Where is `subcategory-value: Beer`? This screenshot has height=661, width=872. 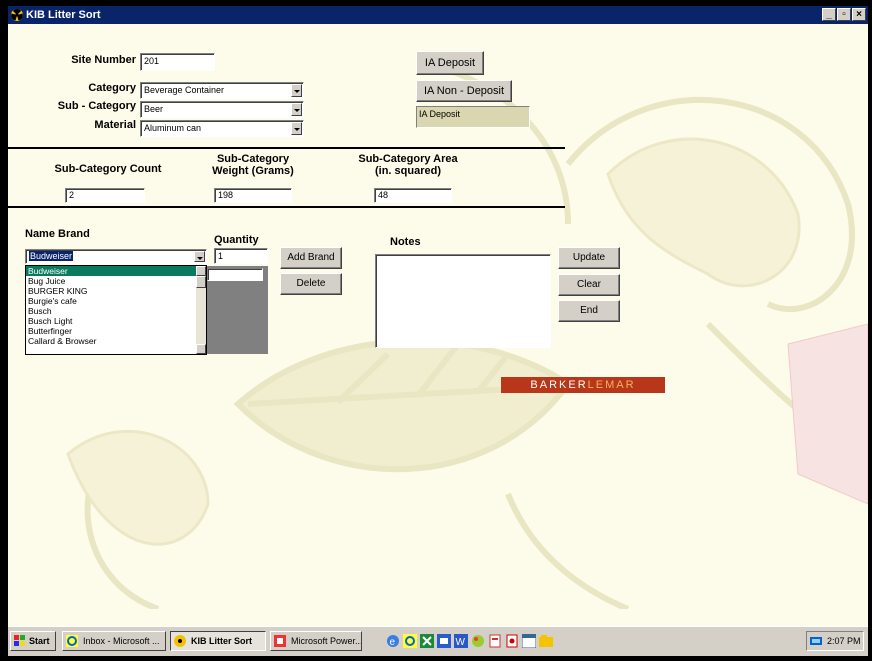
subcategory-value: Beer is located at coordinates (154, 109).